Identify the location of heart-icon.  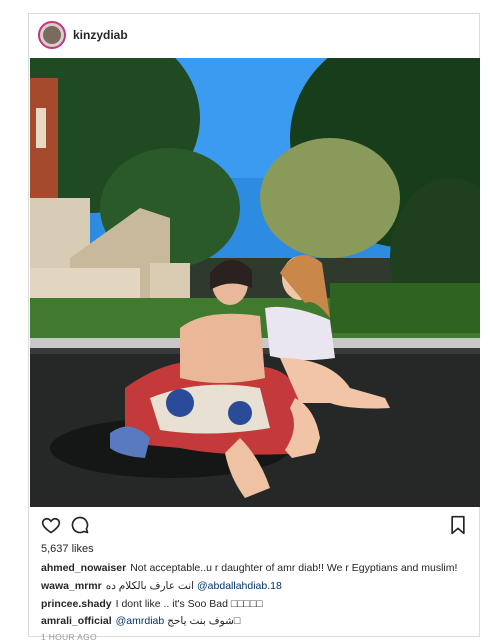
(51, 527).